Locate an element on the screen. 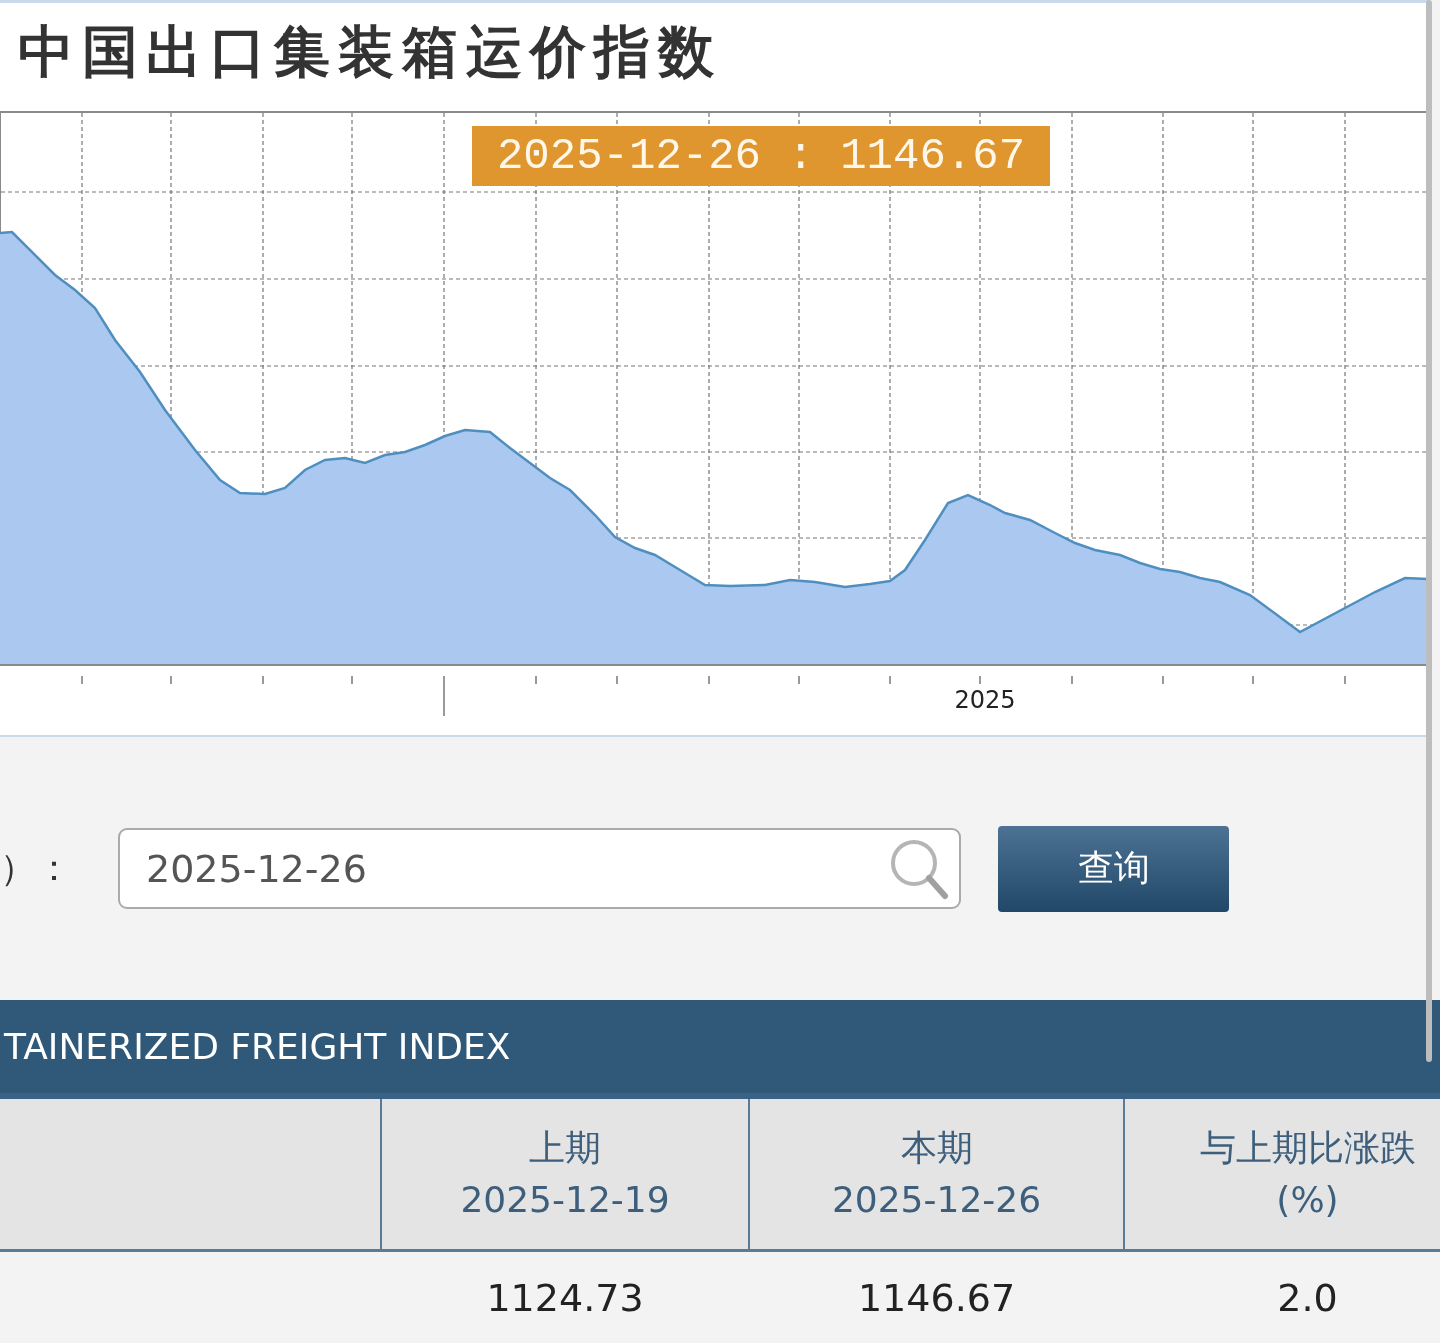 This screenshot has width=1440, height=1343. header-cell: 上期 2025-12-19 is located at coordinates (564, 1174).